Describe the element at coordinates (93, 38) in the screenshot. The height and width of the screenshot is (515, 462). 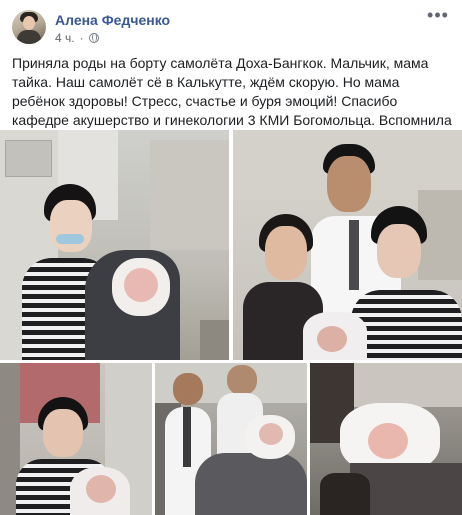
I see `globe-icon` at that location.